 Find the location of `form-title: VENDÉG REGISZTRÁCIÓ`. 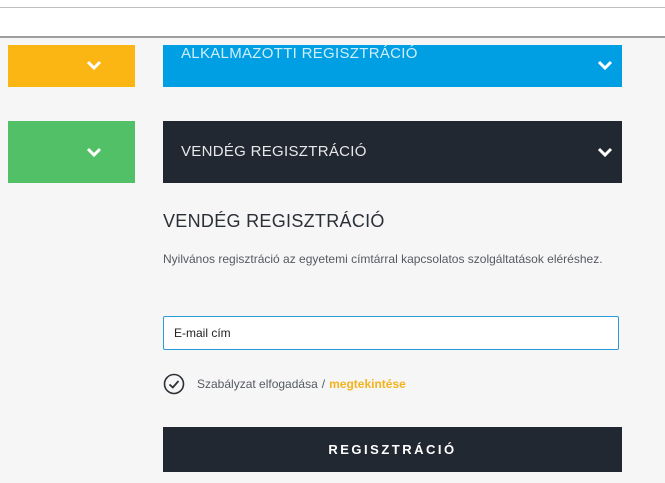

form-title: VENDÉG REGISZTRÁCIÓ is located at coordinates (274, 221).